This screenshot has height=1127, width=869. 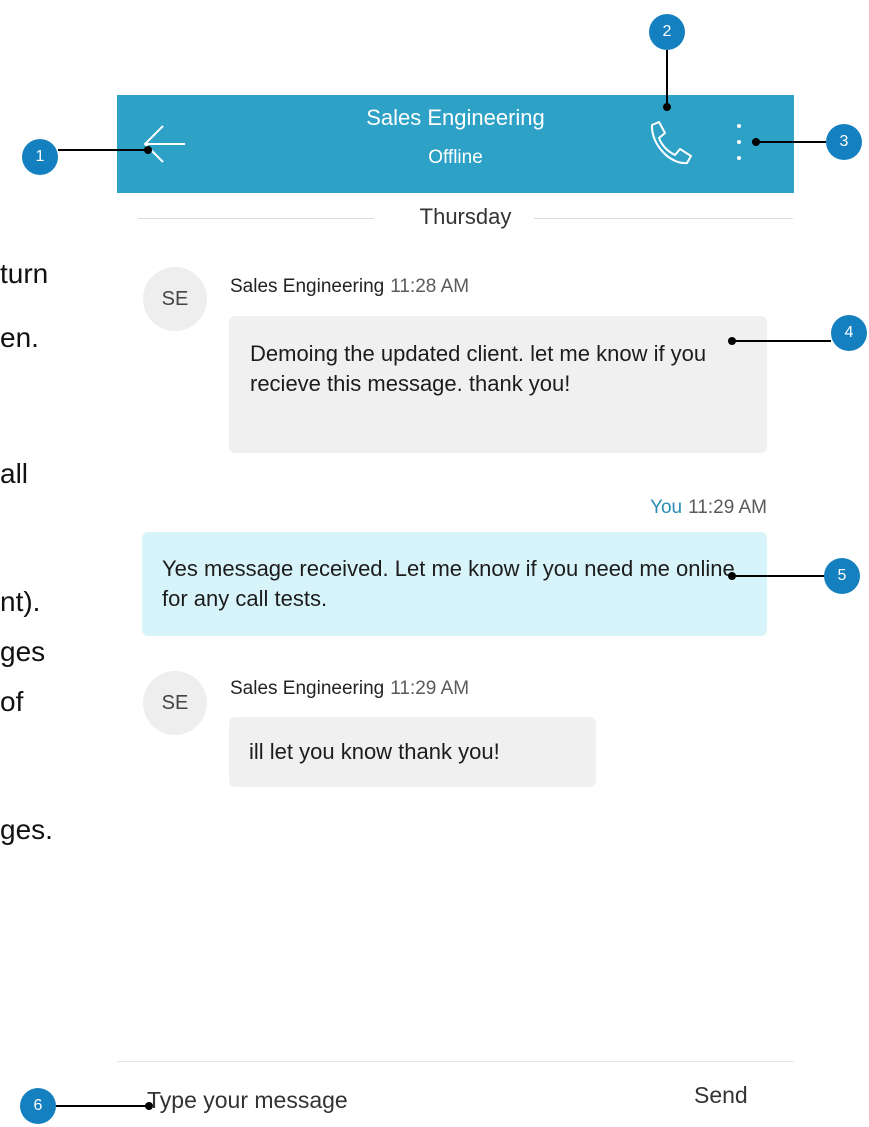 What do you see at coordinates (739, 142) in the screenshot?
I see `more-vertical-icon` at bounding box center [739, 142].